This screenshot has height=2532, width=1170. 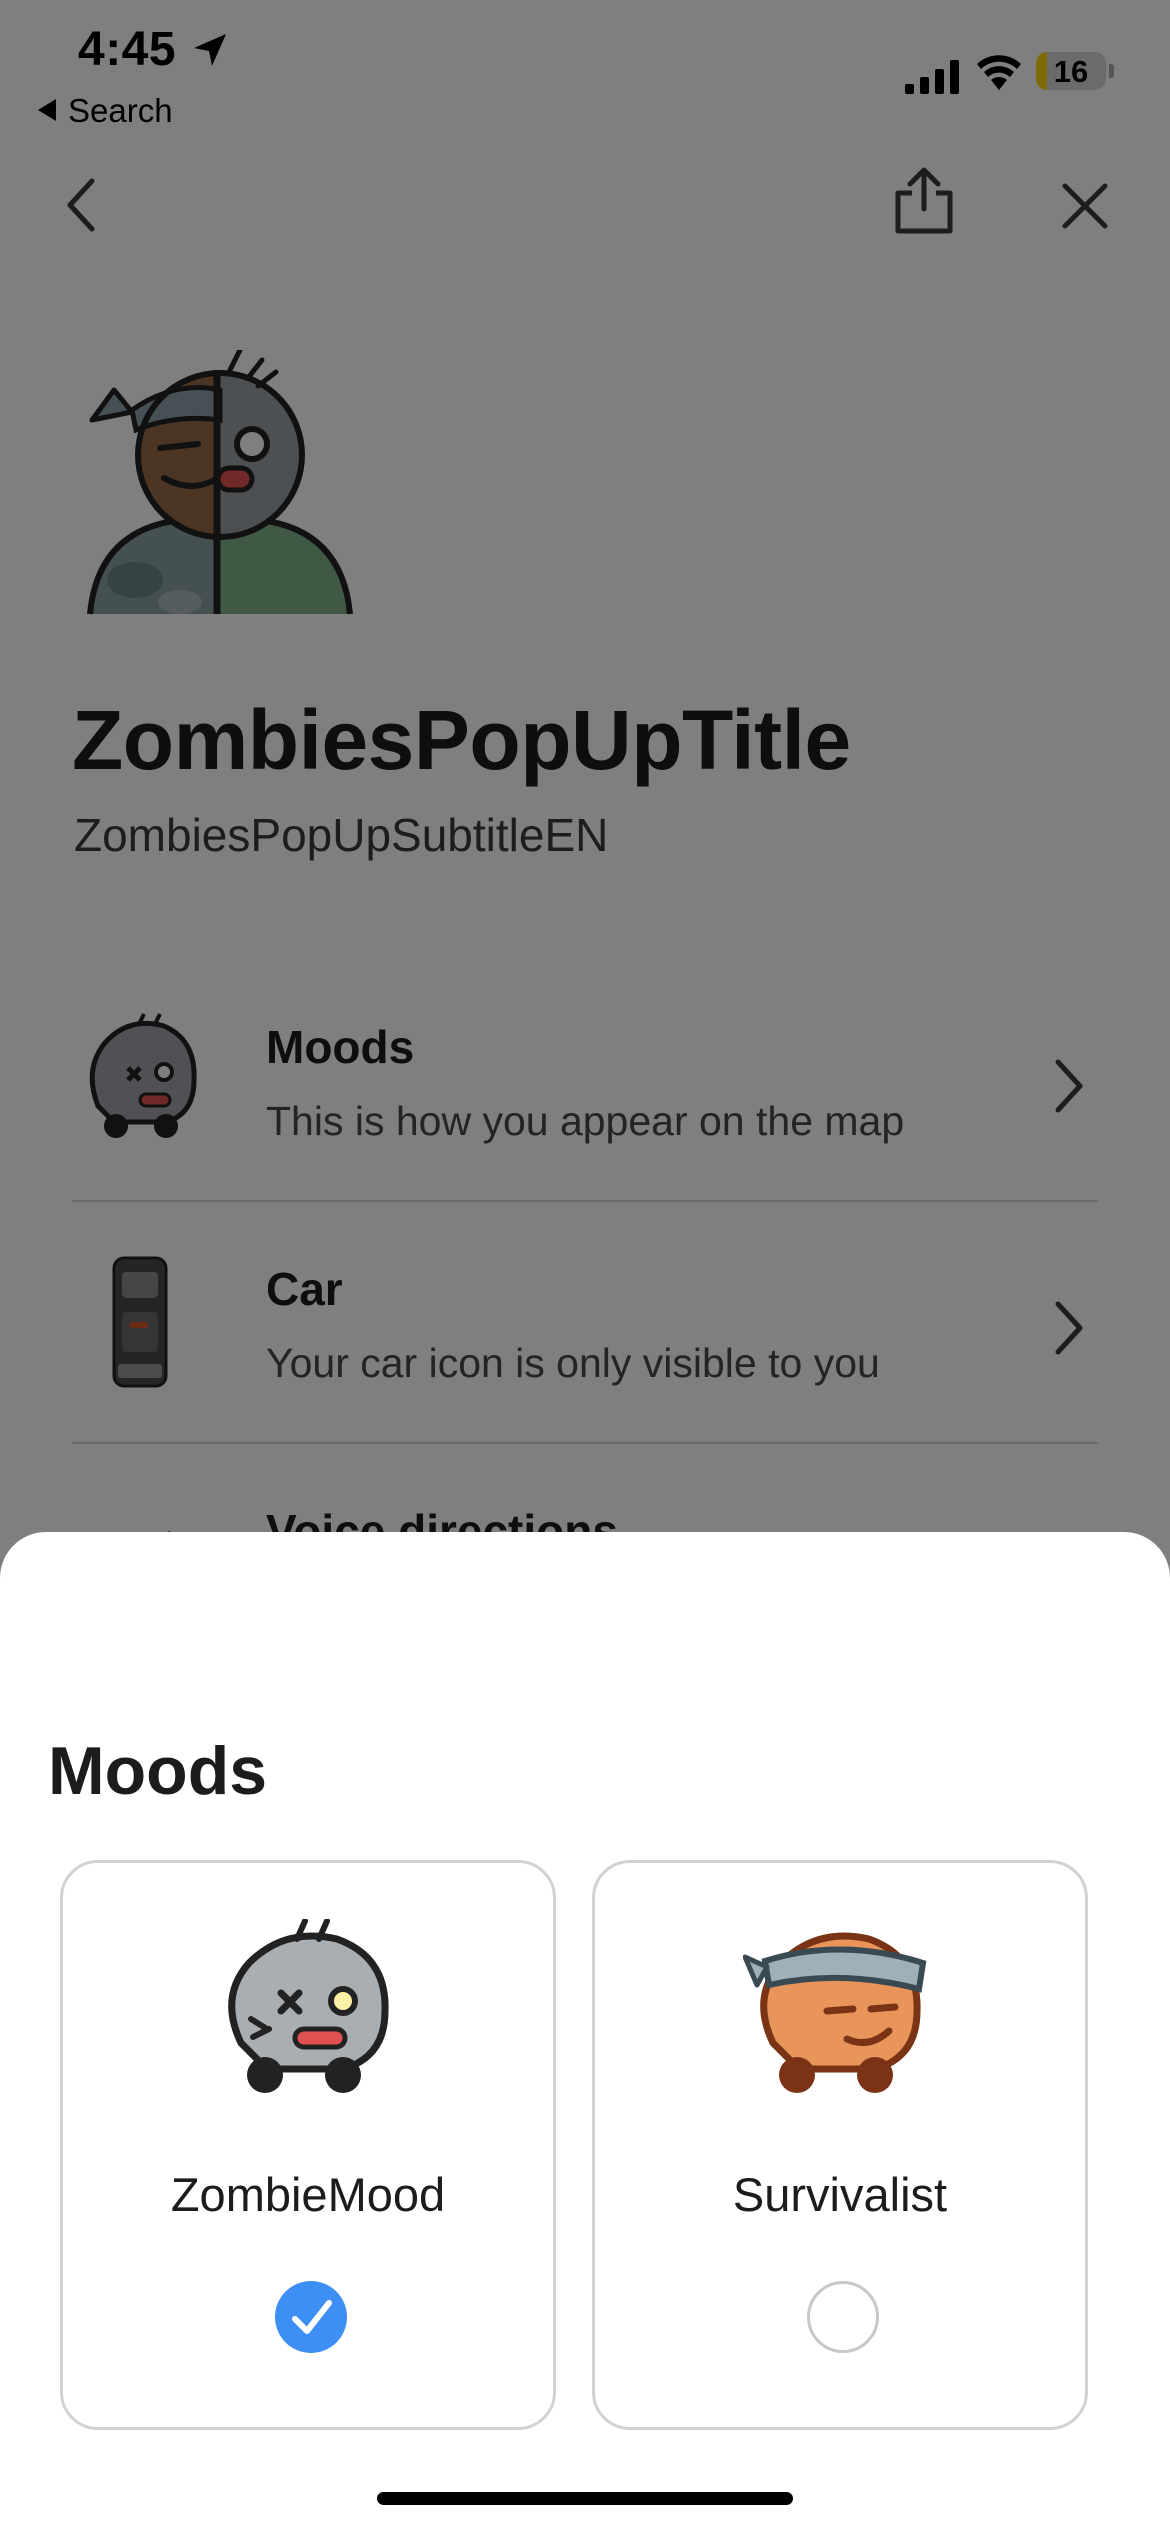 What do you see at coordinates (308, 2194) in the screenshot?
I see `mood-option-label: ZombieMood` at bounding box center [308, 2194].